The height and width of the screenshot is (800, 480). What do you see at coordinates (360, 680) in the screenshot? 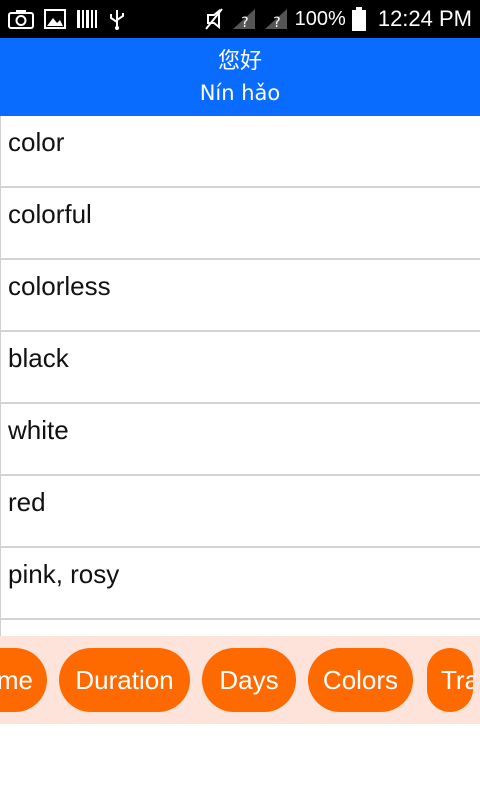
I see `category-chip-colors: Colors` at bounding box center [360, 680].